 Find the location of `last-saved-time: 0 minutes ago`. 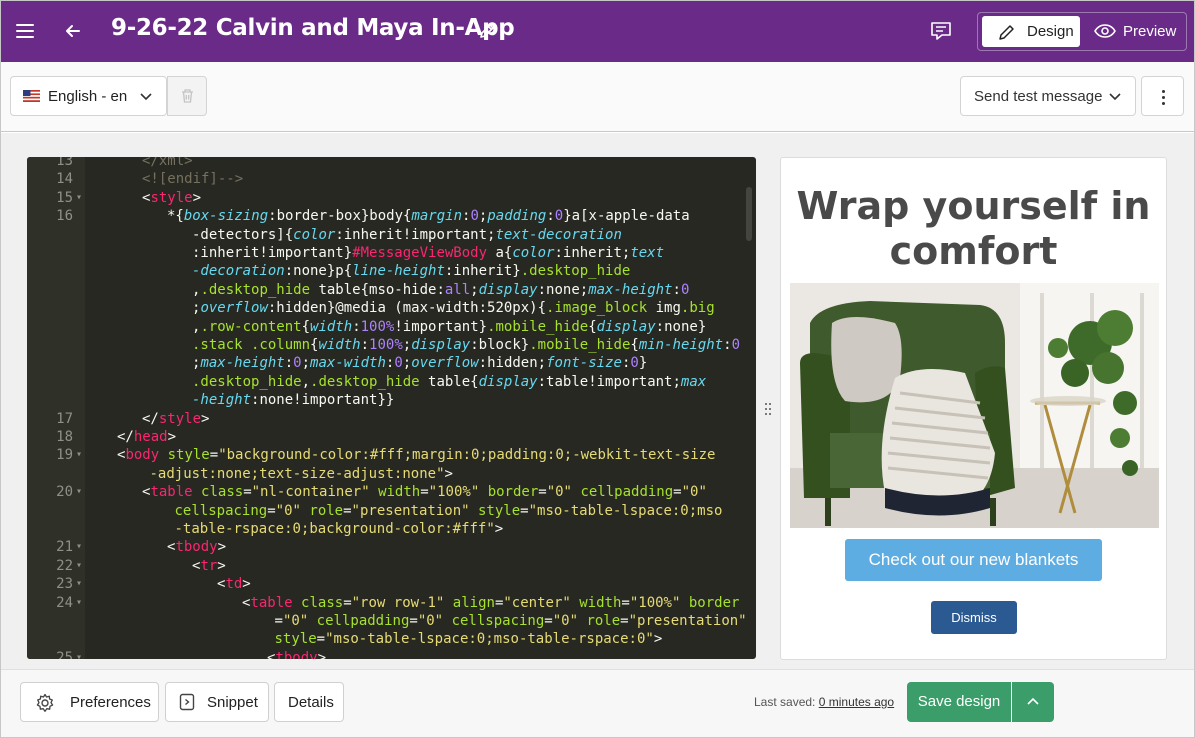

last-saved-time: 0 minutes ago is located at coordinates (856, 702).